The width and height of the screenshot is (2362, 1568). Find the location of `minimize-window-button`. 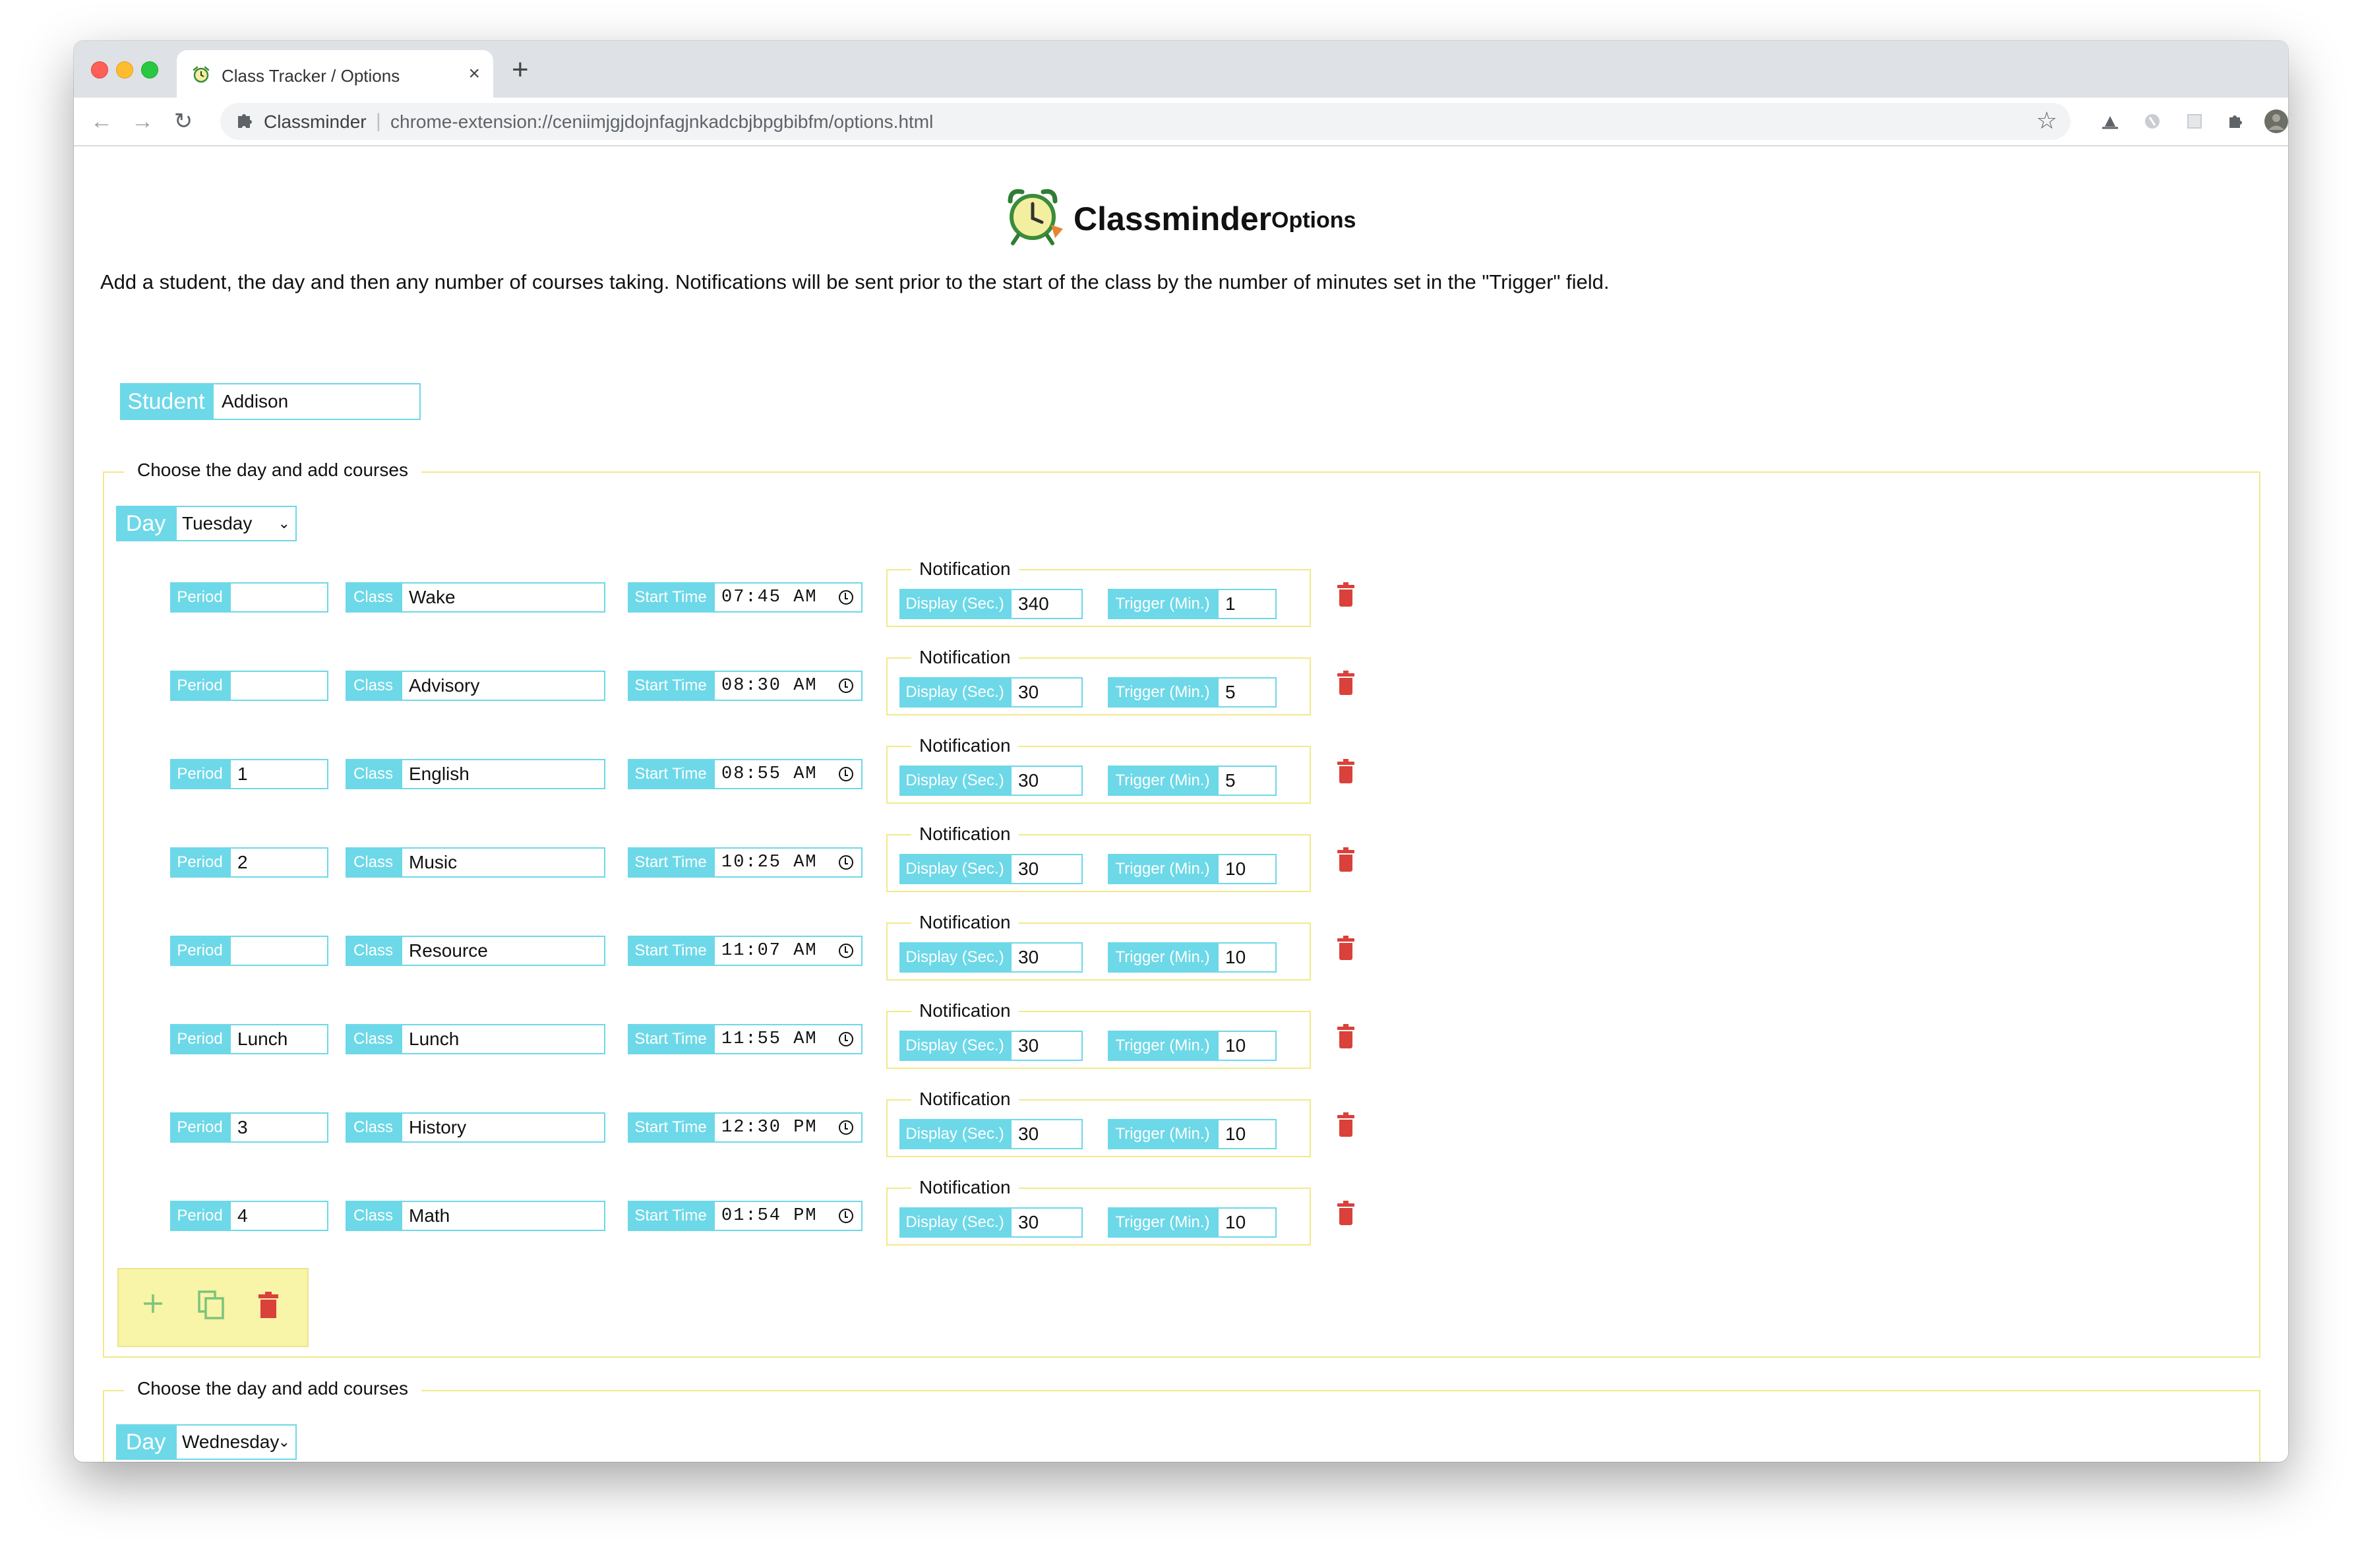

minimize-window-button is located at coordinates (124, 69).